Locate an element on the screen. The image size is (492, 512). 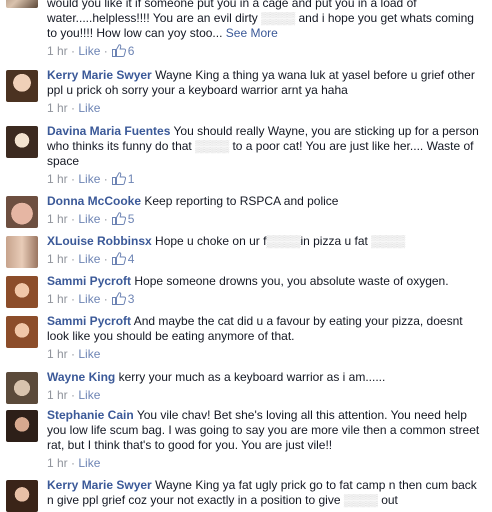
comment-meta: 1 hr · Like · 6 is located at coordinates (265, 51).